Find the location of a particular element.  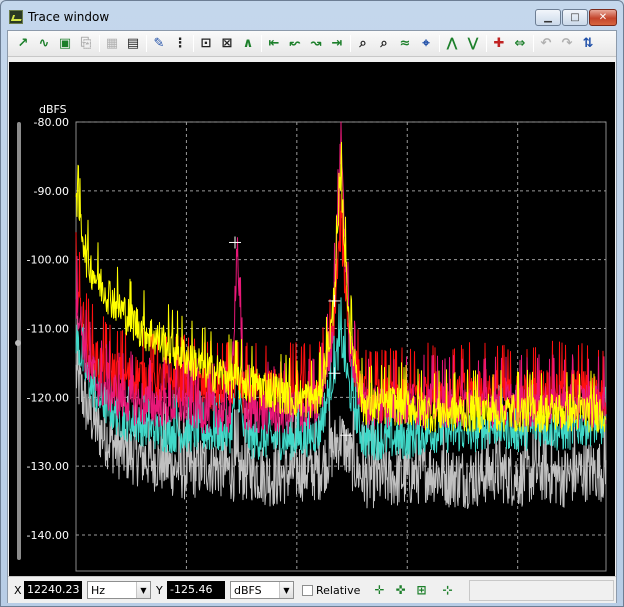

y-tick-label: -120.00 is located at coordinates (48, 397).